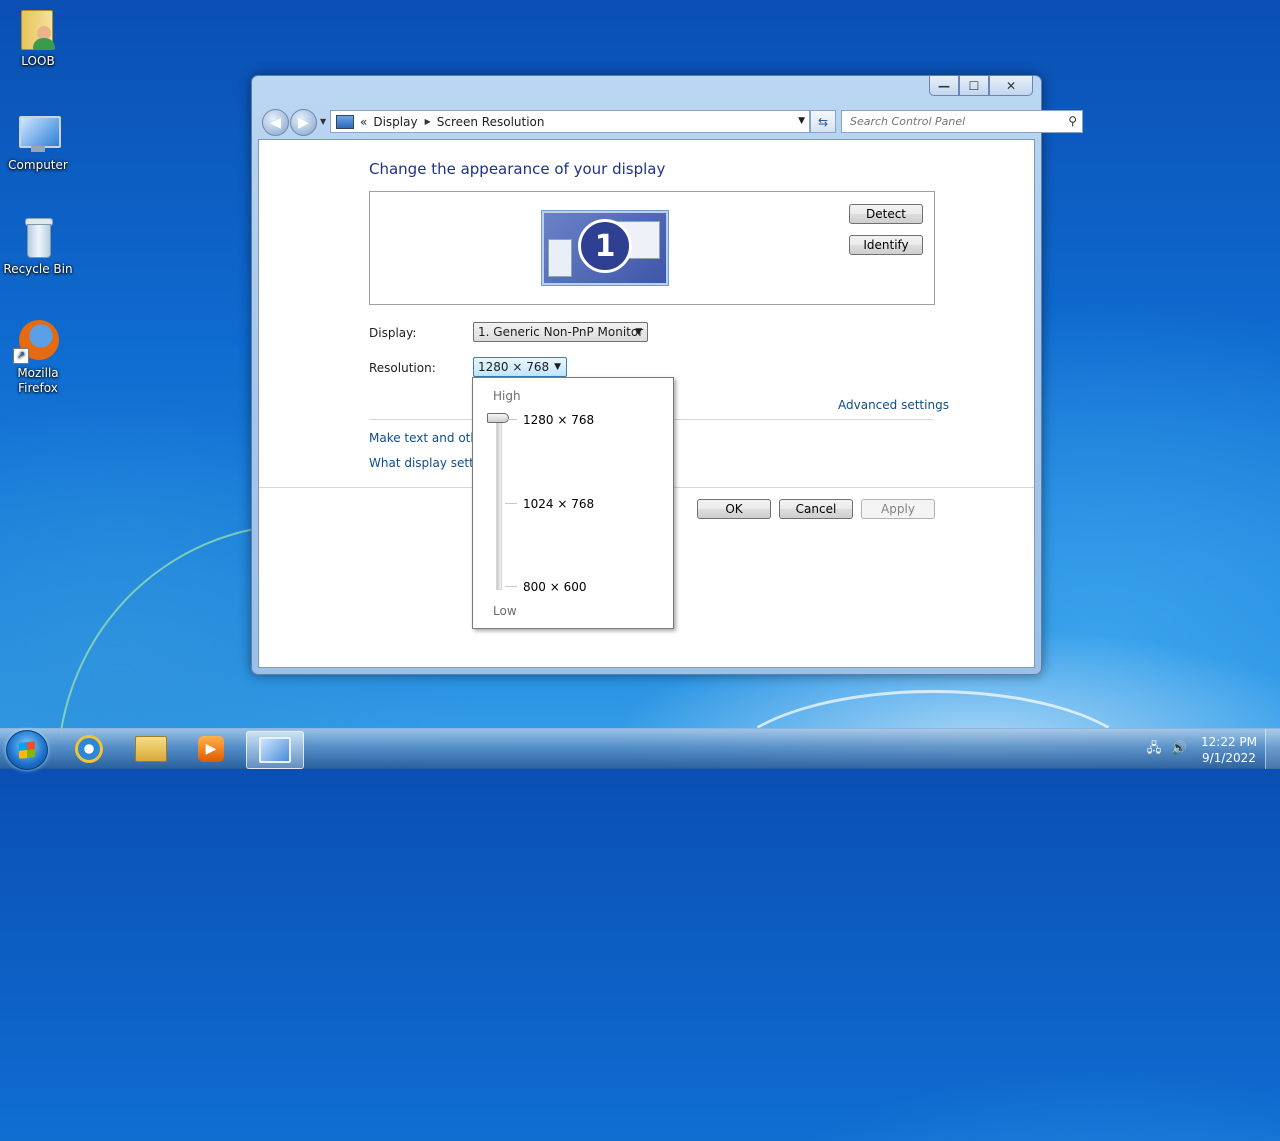 Image resolution: width=1280 pixels, height=1141 pixels. I want to click on forward-arrow-icon: ▶, so click(303, 122).